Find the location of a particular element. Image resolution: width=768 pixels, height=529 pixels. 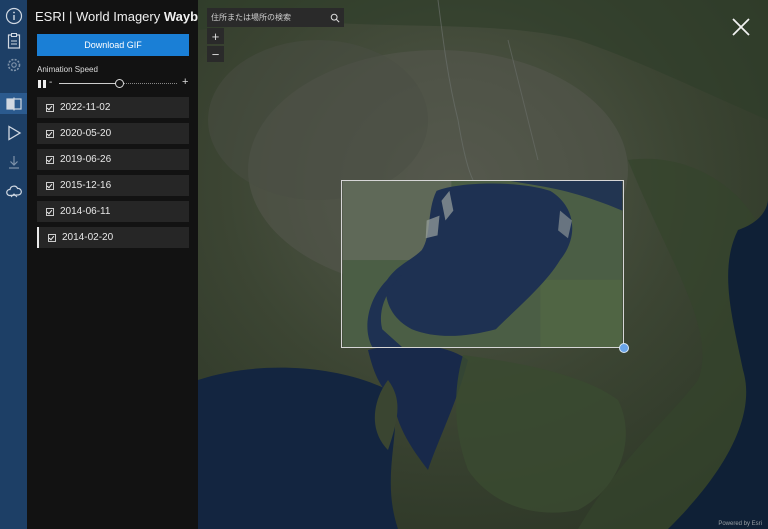

gear-icon is located at coordinates (13, 64).